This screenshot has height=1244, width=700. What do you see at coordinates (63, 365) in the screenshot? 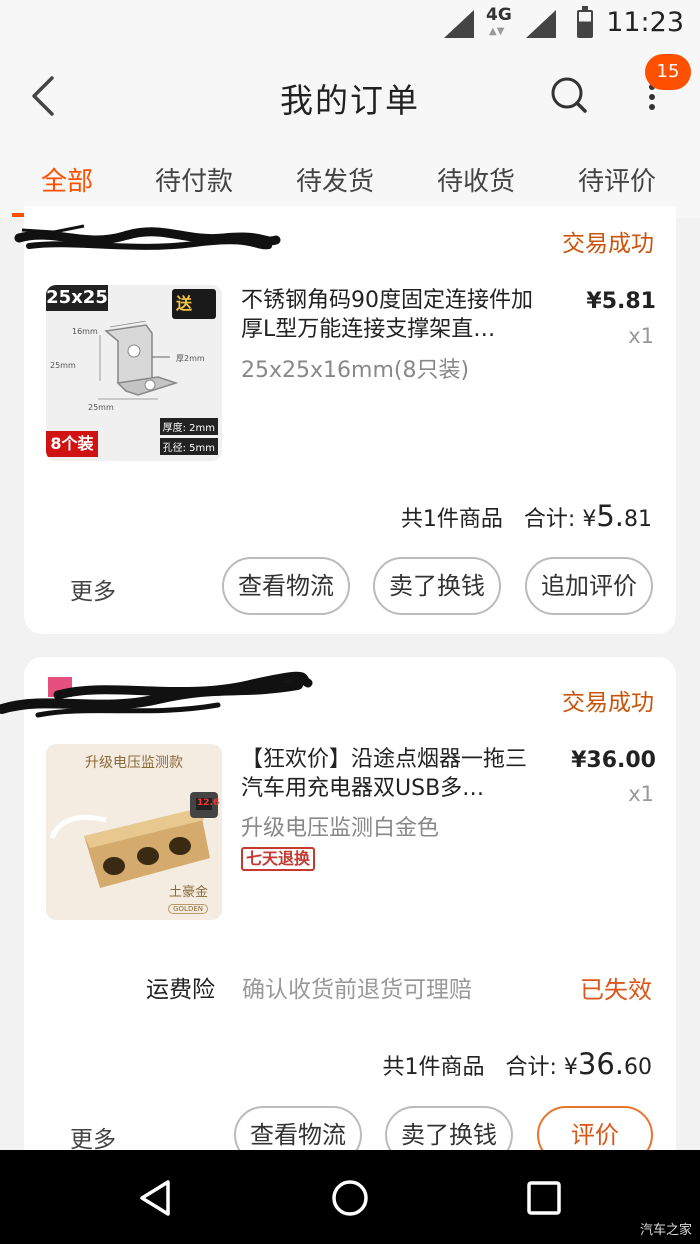
I see `dim-height: 25mm` at bounding box center [63, 365].